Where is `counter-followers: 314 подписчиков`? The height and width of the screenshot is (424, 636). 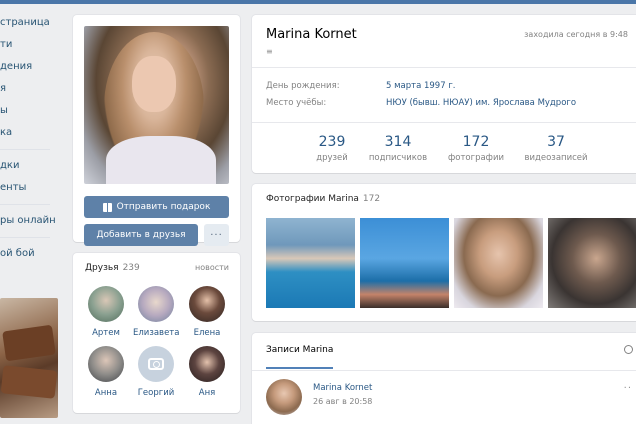 counter-followers: 314 подписчиков is located at coordinates (398, 148).